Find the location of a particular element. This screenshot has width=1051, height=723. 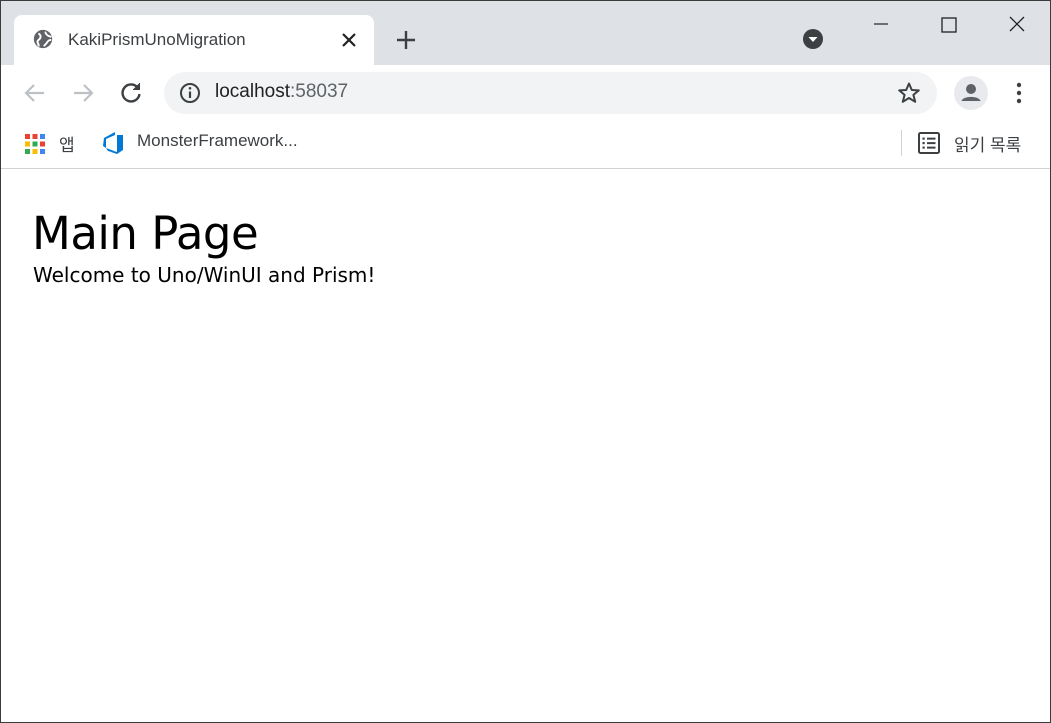

reading-list-button: 읽기 목록 is located at coordinates (977, 142).